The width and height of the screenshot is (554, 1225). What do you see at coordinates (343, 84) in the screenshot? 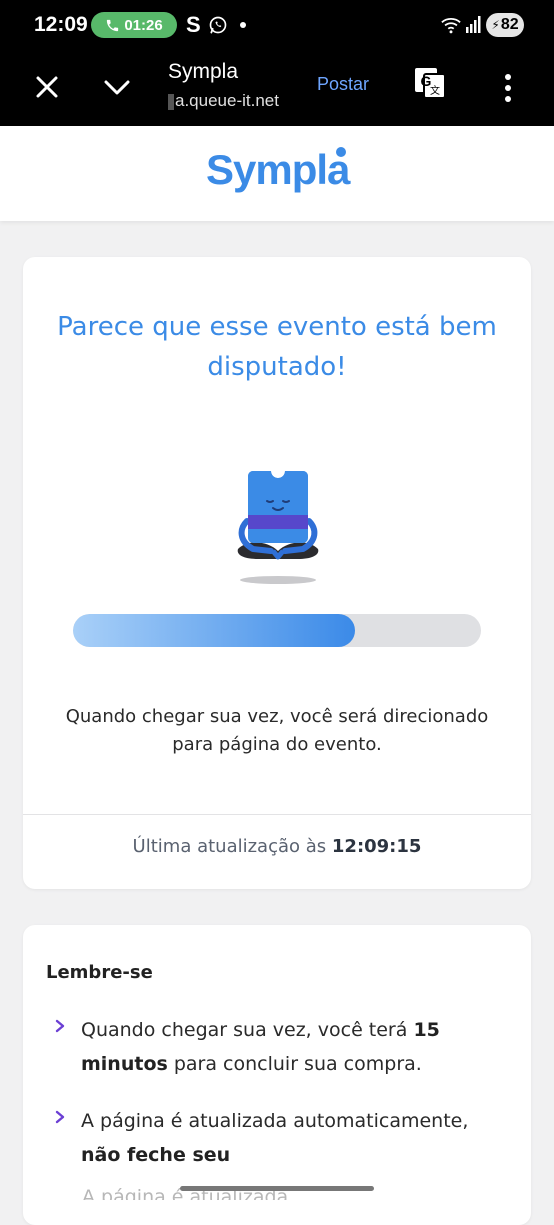
I see `postar-button: Postar` at bounding box center [343, 84].